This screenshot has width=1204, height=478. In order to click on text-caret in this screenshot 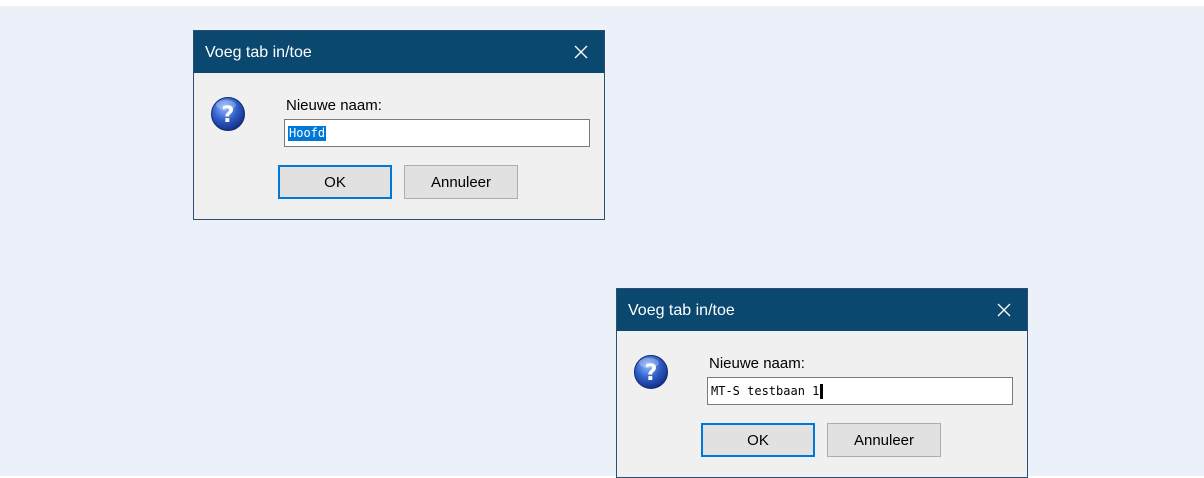, I will do `click(822, 391)`.